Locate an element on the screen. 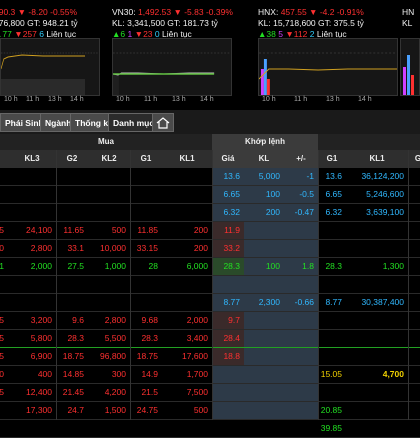 Image resolution: width=420 pixels, height=438 pixels. table-cell: 2,000 is located at coordinates (197, 320).